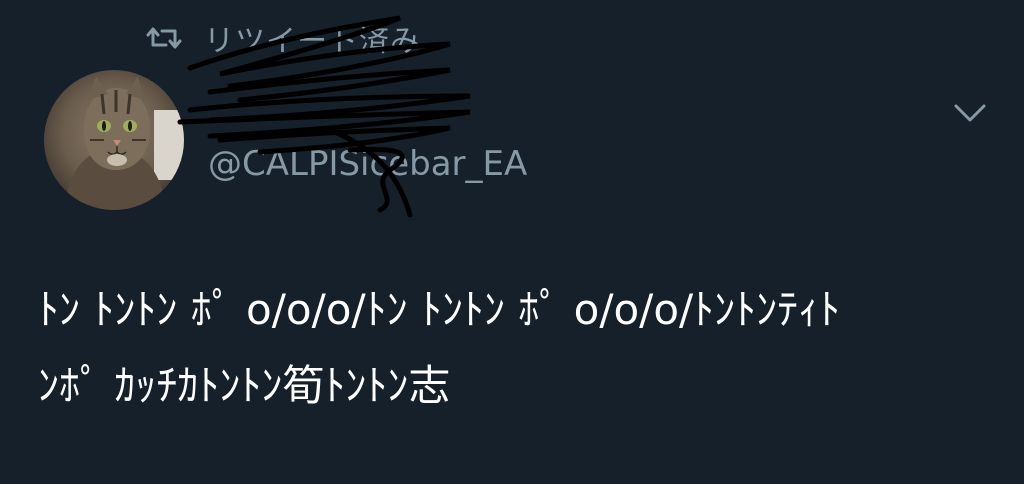  What do you see at coordinates (970, 113) in the screenshot?
I see `chevron-down-icon` at bounding box center [970, 113].